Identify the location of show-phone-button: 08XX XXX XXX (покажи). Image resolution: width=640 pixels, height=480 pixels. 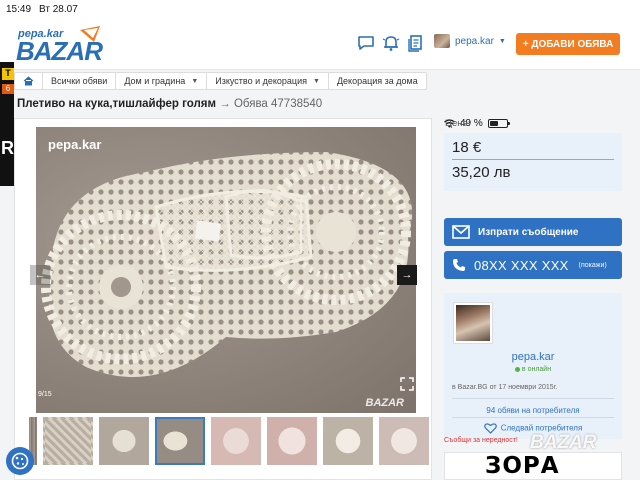
(533, 265).